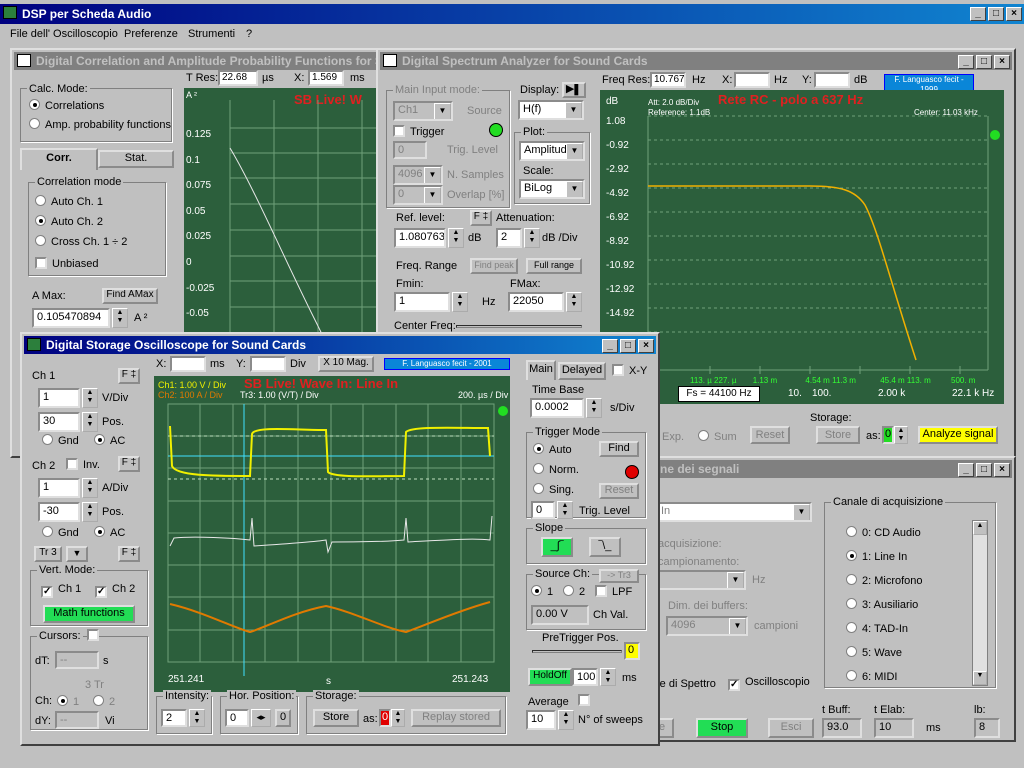  I want to click on ch2-pos-field: -30, so click(59, 512).